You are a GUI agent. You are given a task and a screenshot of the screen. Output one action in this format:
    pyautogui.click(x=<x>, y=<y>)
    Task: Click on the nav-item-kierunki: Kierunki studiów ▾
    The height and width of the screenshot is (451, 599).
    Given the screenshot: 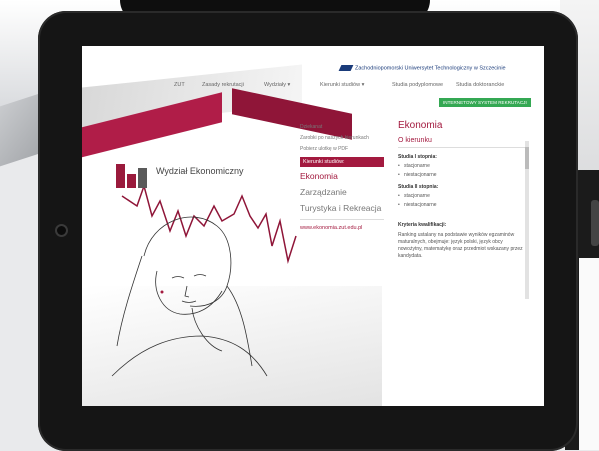 What is the action you would take?
    pyautogui.click(x=342, y=85)
    